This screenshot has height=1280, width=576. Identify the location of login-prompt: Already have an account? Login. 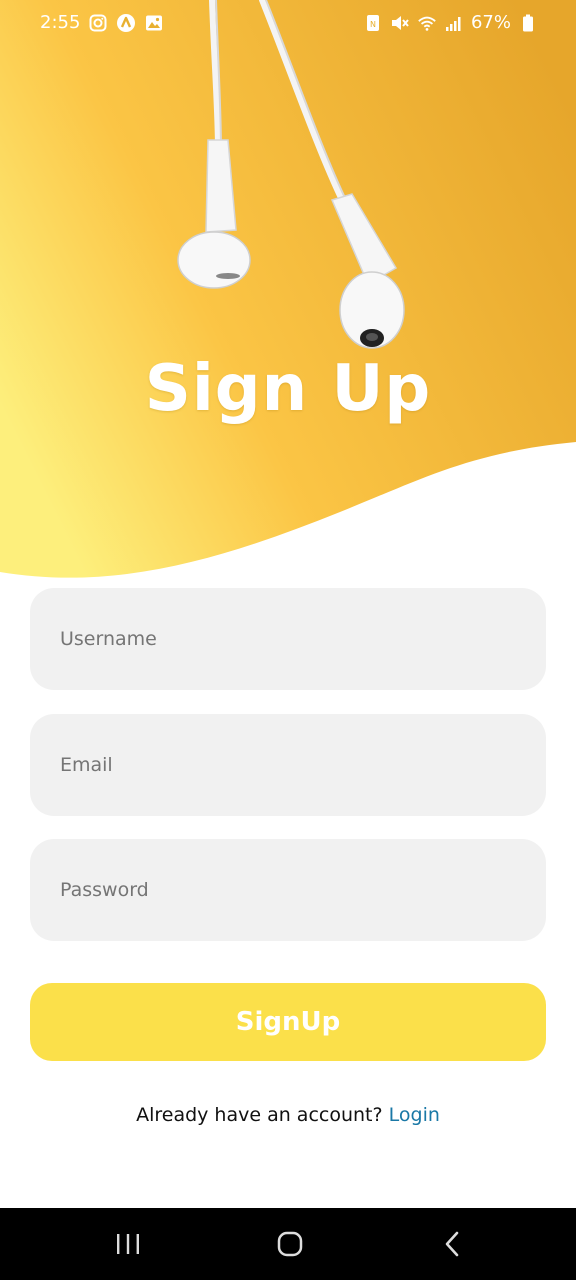
(288, 1115).